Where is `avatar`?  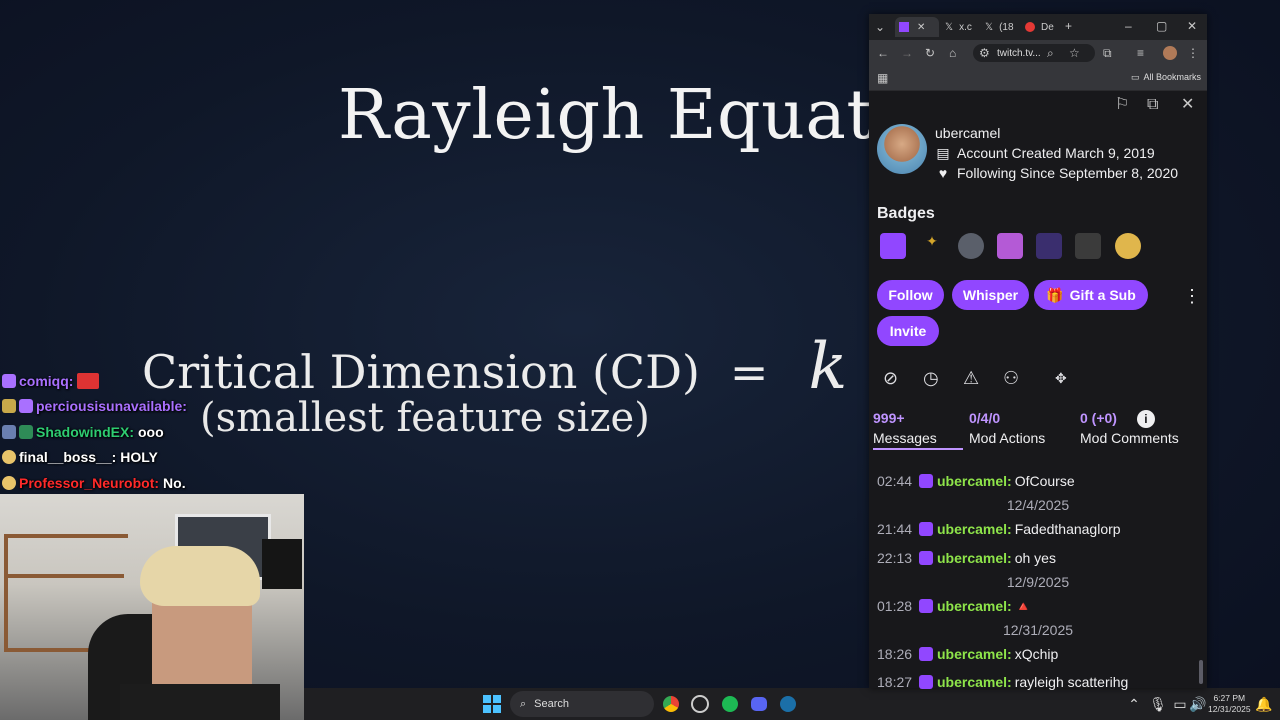 avatar is located at coordinates (902, 149).